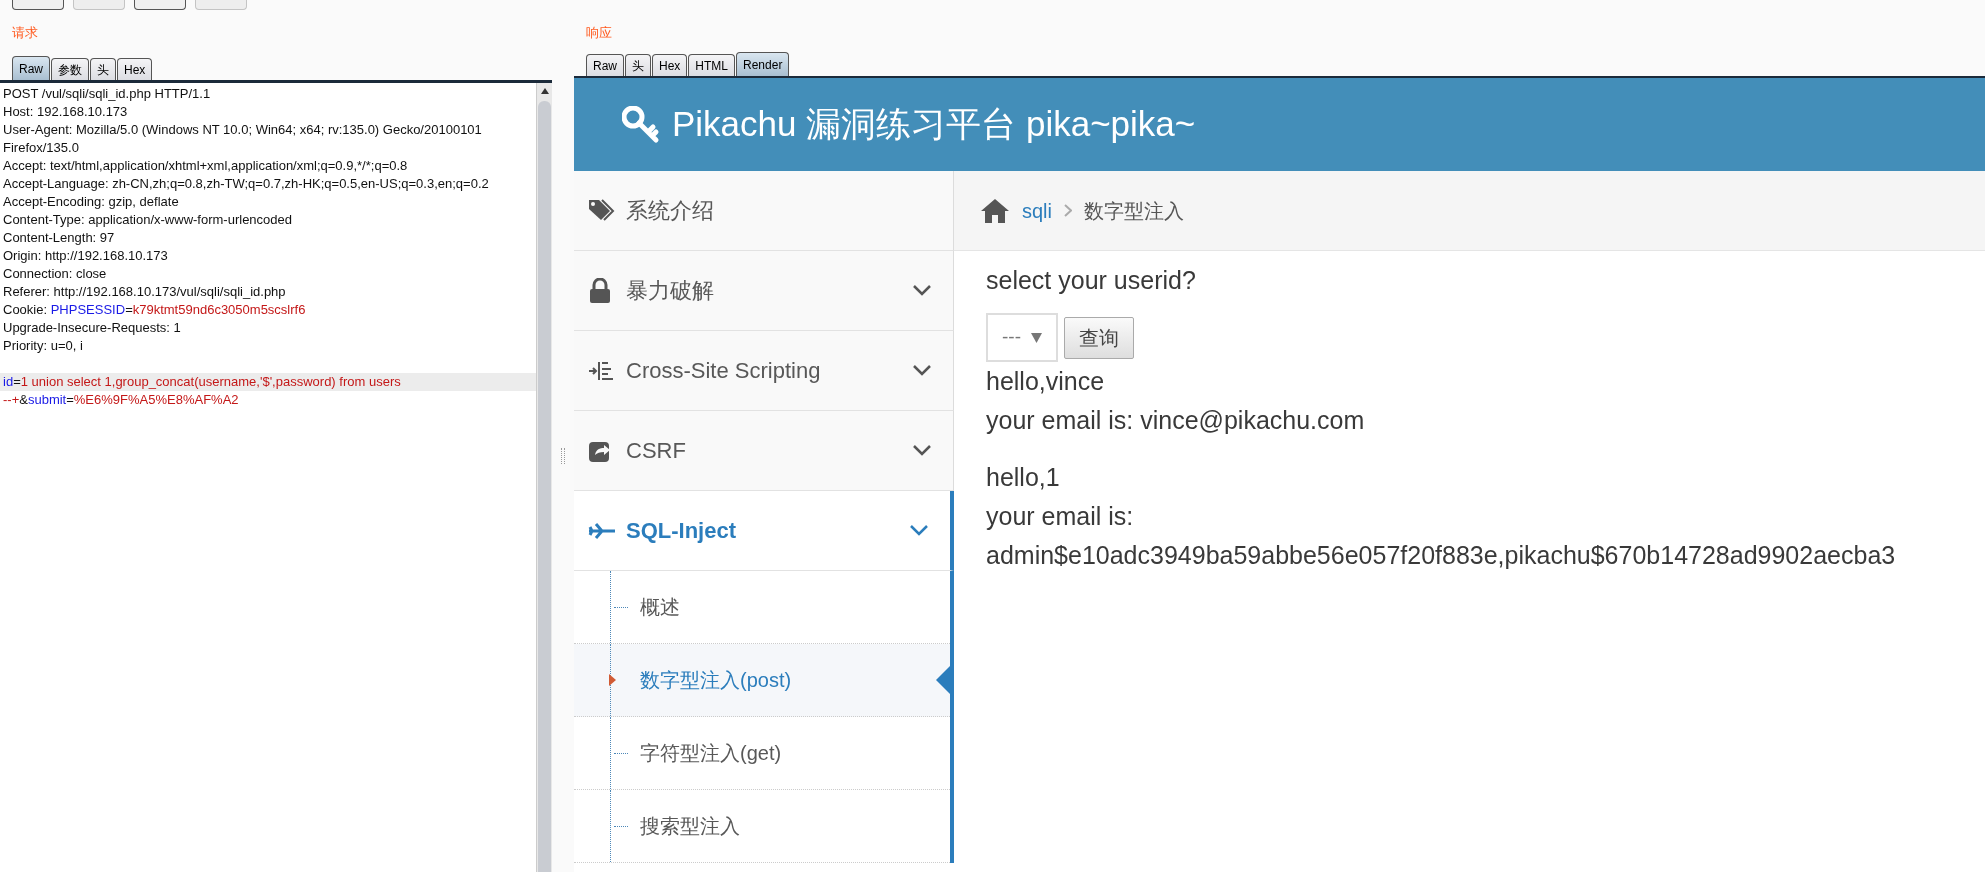 The height and width of the screenshot is (872, 1985). I want to click on sidebar-item: 暴力破解, so click(764, 291).